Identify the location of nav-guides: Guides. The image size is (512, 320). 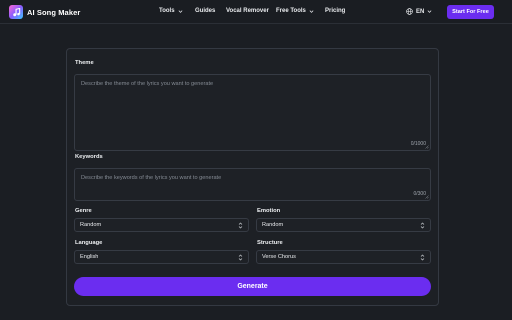
(205, 11).